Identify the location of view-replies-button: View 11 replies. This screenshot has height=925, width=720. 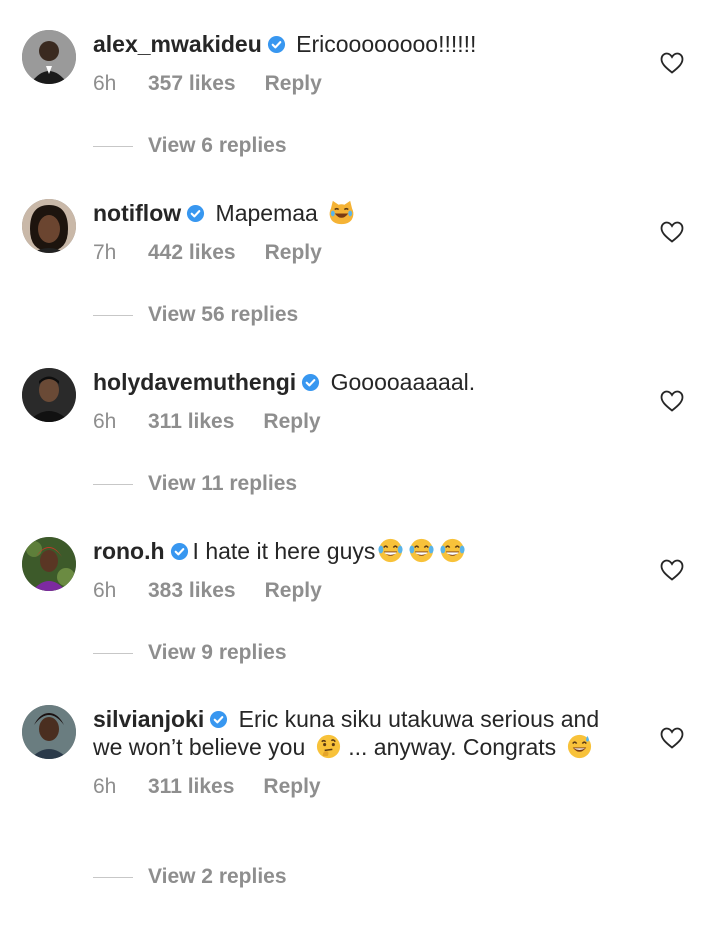
(195, 484).